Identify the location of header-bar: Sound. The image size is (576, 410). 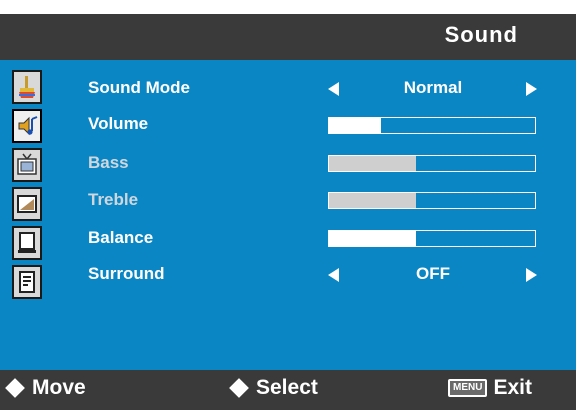
(288, 37).